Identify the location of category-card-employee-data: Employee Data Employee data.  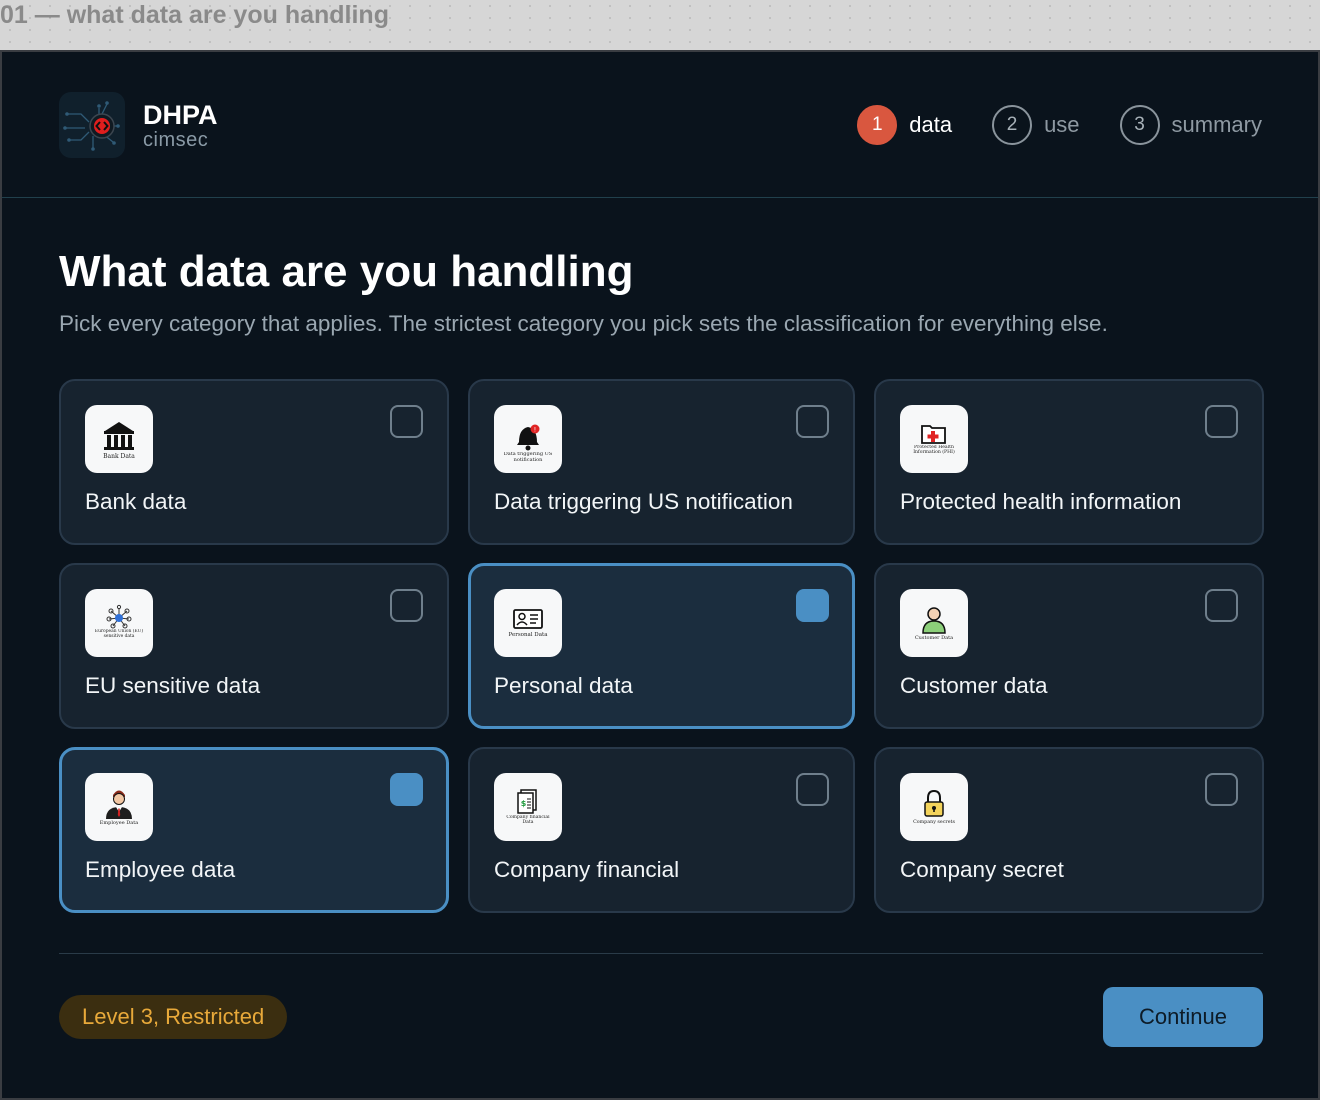
(254, 830).